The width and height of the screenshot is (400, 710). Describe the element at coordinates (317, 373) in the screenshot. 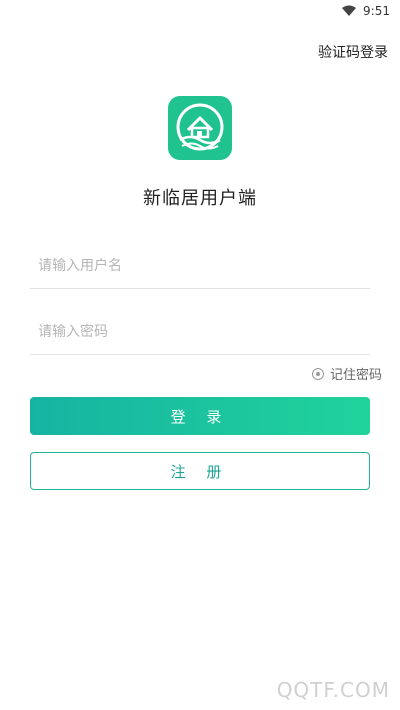

I see `remember-radio-icon` at that location.